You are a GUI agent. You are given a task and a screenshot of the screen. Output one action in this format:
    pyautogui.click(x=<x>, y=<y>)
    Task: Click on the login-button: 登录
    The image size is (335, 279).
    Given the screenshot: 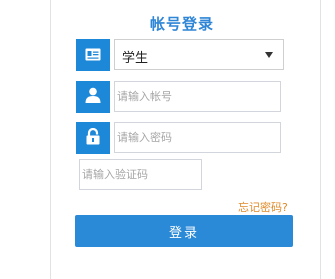 What is the action you would take?
    pyautogui.click(x=184, y=231)
    